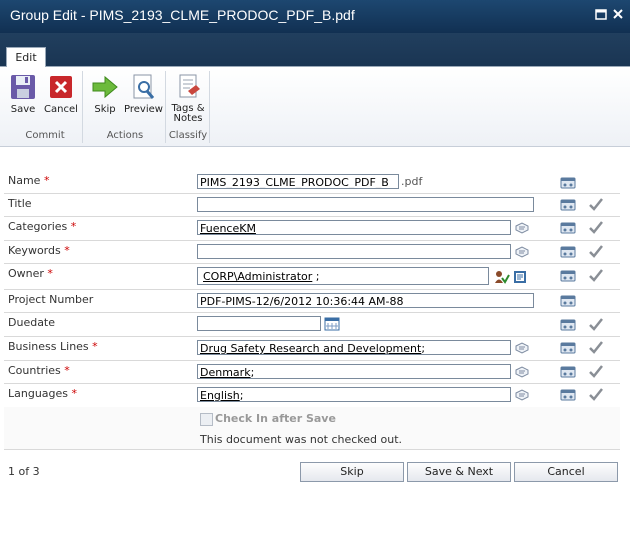 This screenshot has height=552, width=630. Describe the element at coordinates (23, 87) in the screenshot. I see `floppy-disk-icon` at that location.